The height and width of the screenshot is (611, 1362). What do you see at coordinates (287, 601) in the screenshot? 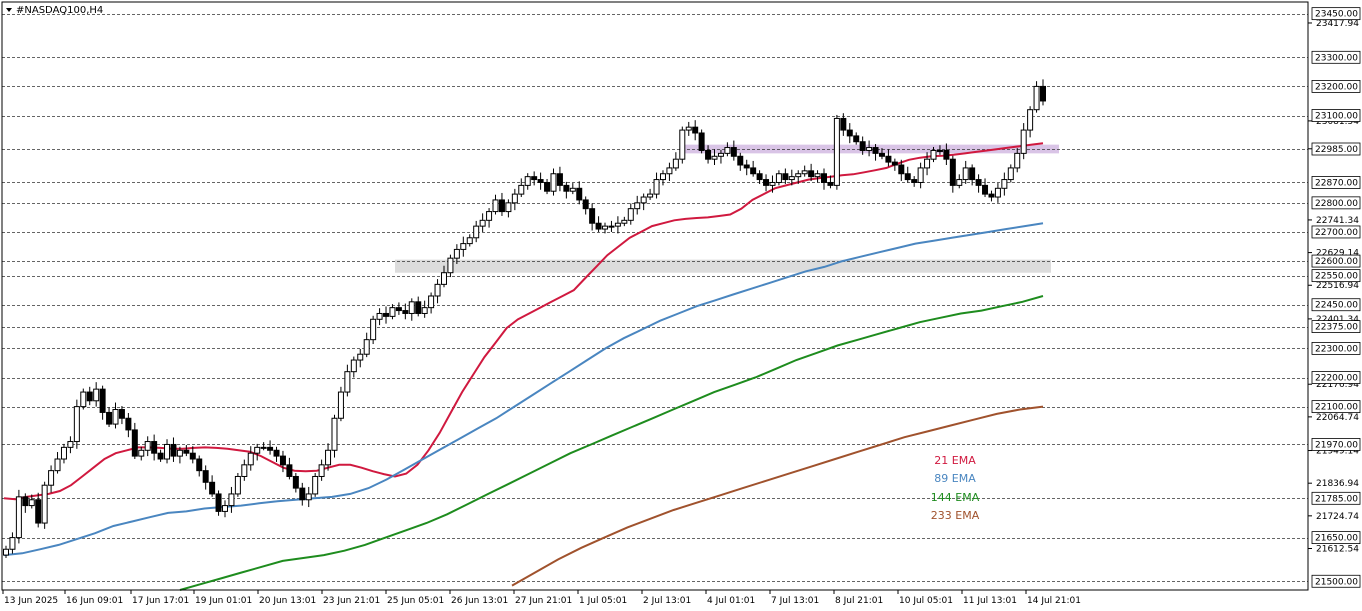
I see `x-tick-label: 20 Jun 13:01` at bounding box center [287, 601].